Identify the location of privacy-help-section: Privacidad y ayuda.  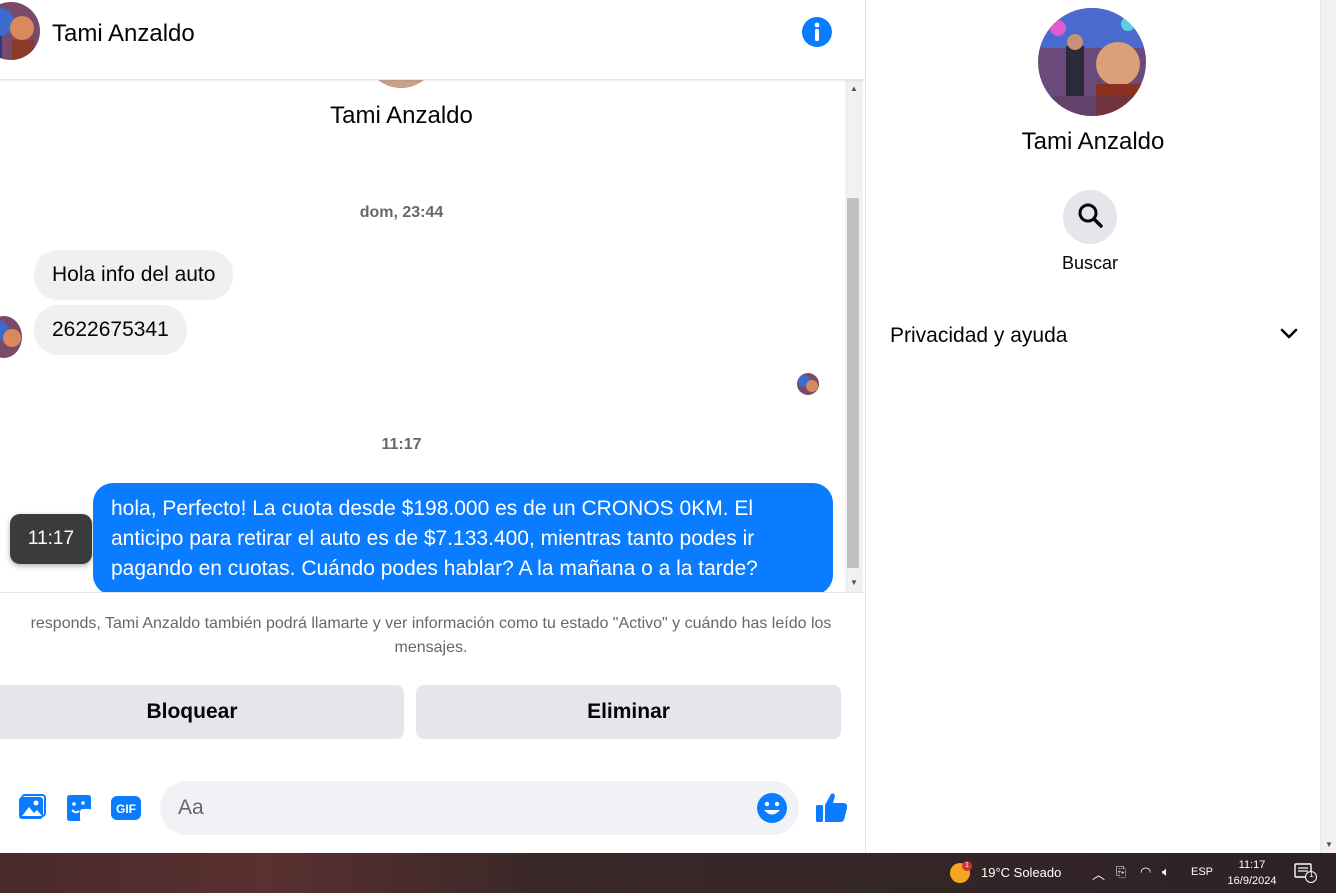
(1095, 336).